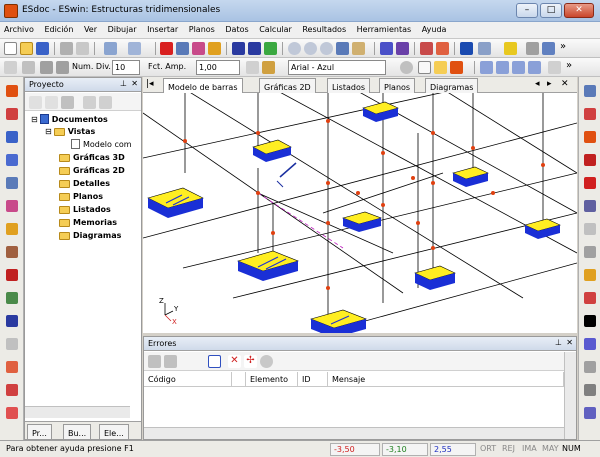 This screenshot has width=600, height=457. What do you see at coordinates (508, 448) in the screenshot?
I see `status-rej: REJ` at bounding box center [508, 448].